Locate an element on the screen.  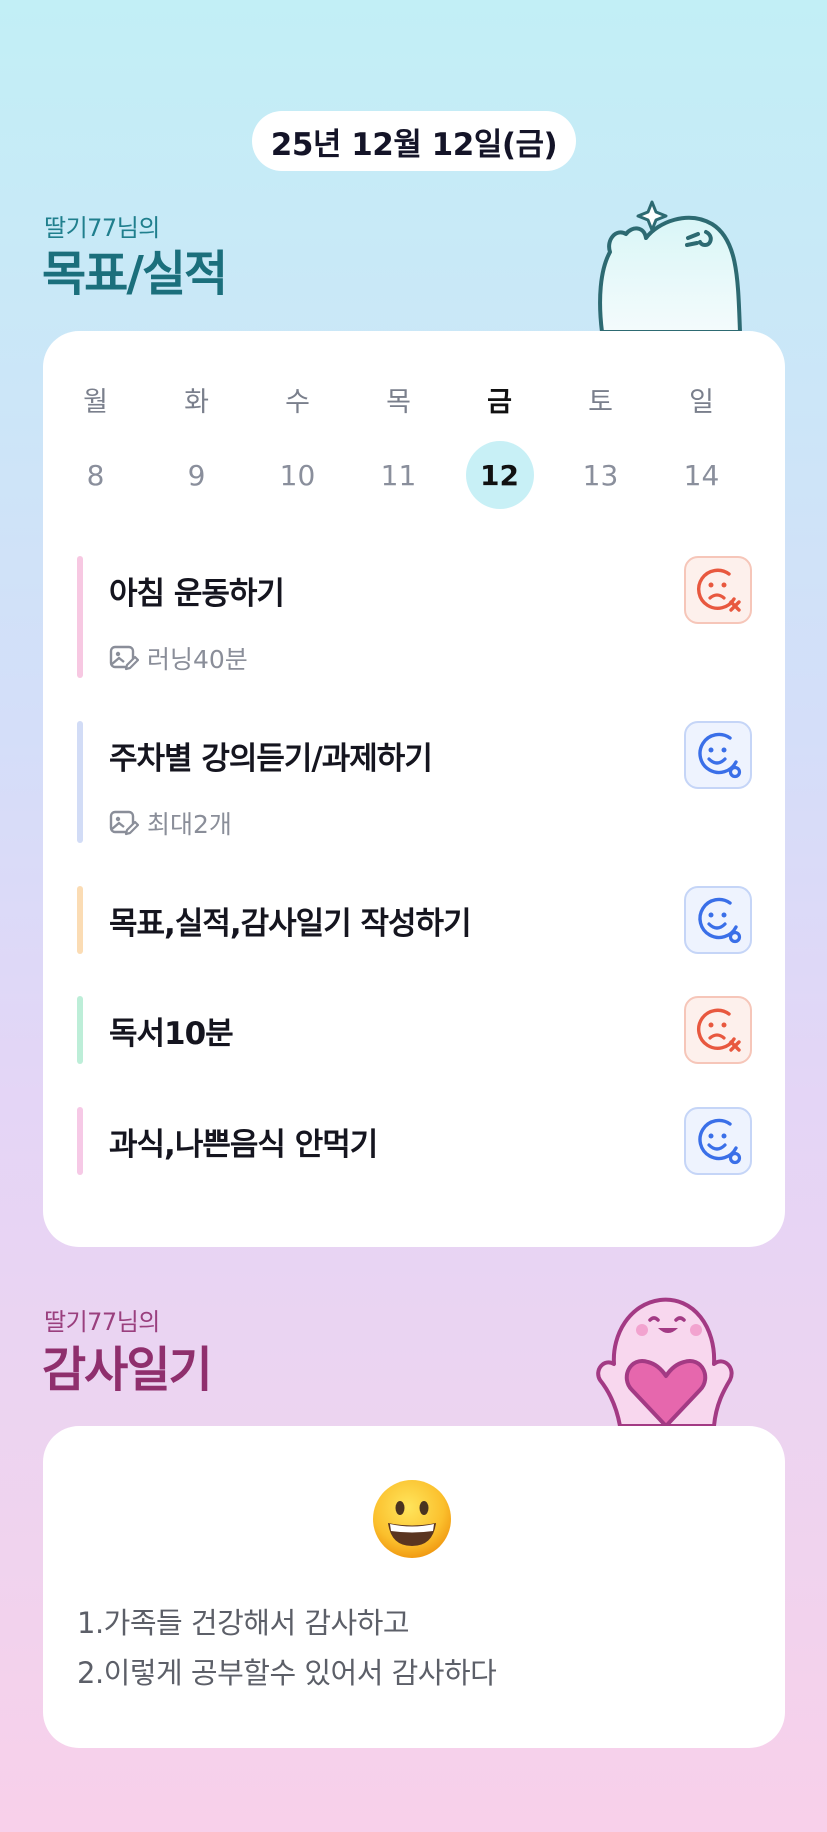
date-cell: 10 is located at coordinates (297, 475).